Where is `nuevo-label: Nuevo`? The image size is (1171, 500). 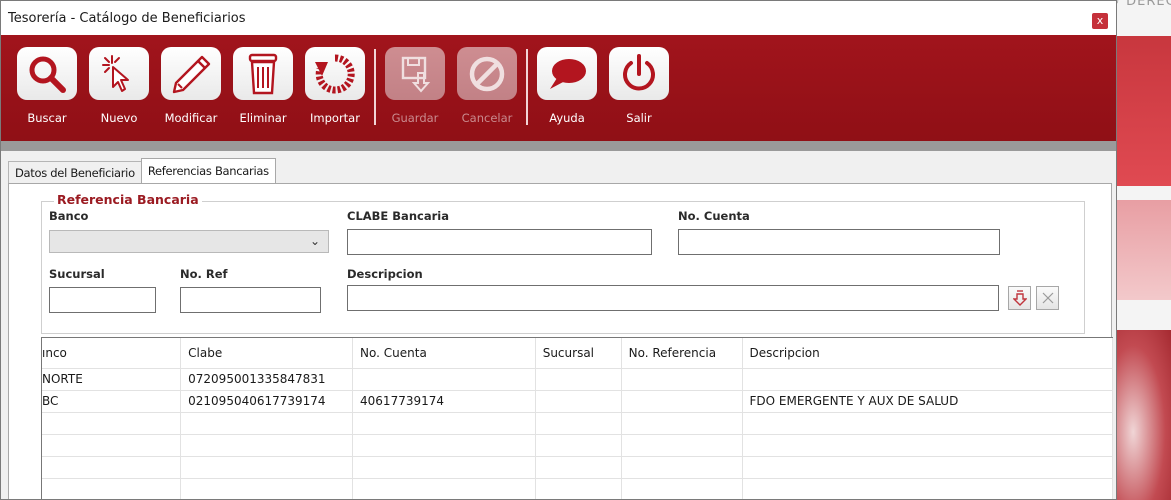
nuevo-label: Nuevo is located at coordinates (119, 118).